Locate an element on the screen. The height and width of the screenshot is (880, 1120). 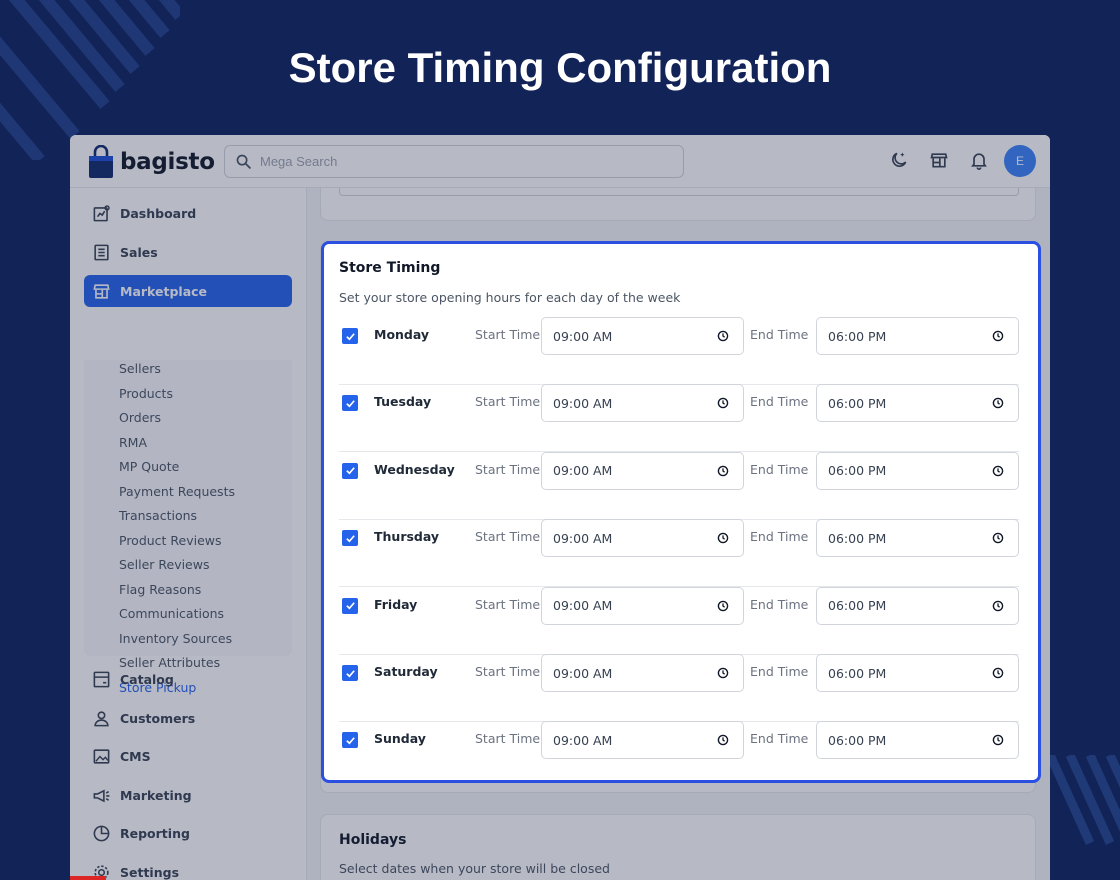
megaphone-icon is located at coordinates (101, 795).